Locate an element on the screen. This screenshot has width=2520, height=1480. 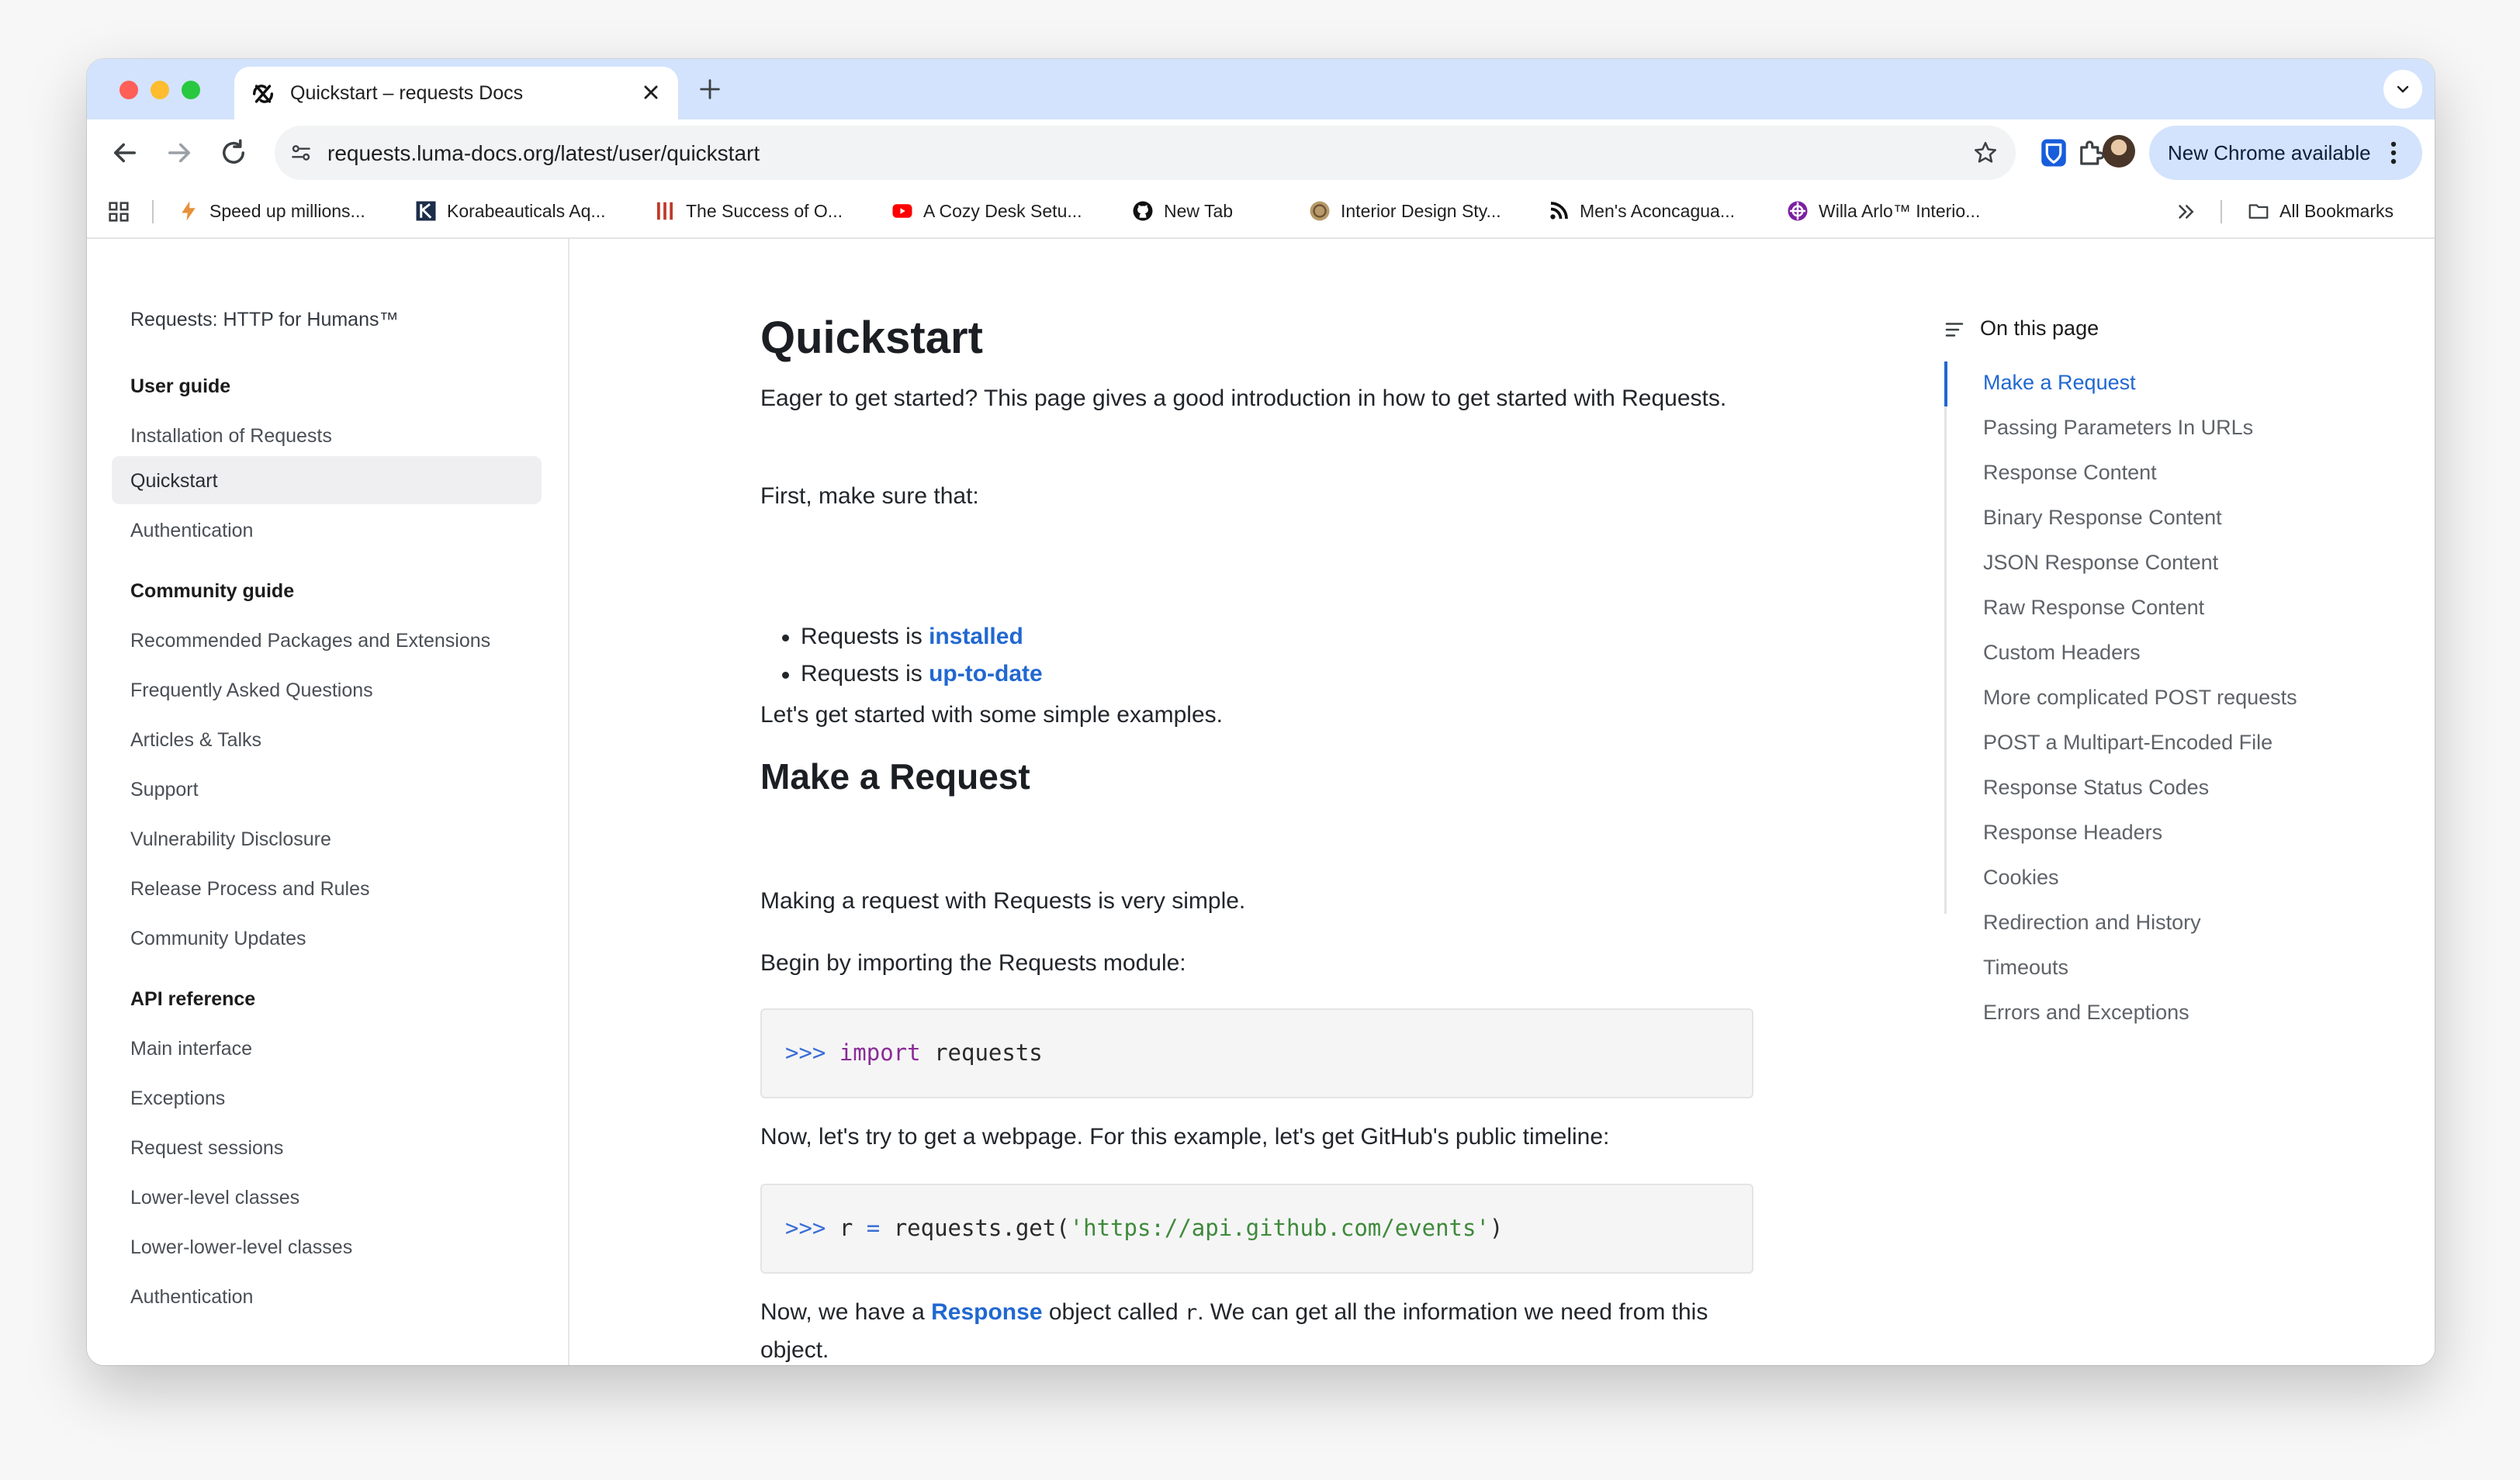
toc-item-make-a-request: Make a Request is located at coordinates (2059, 383).